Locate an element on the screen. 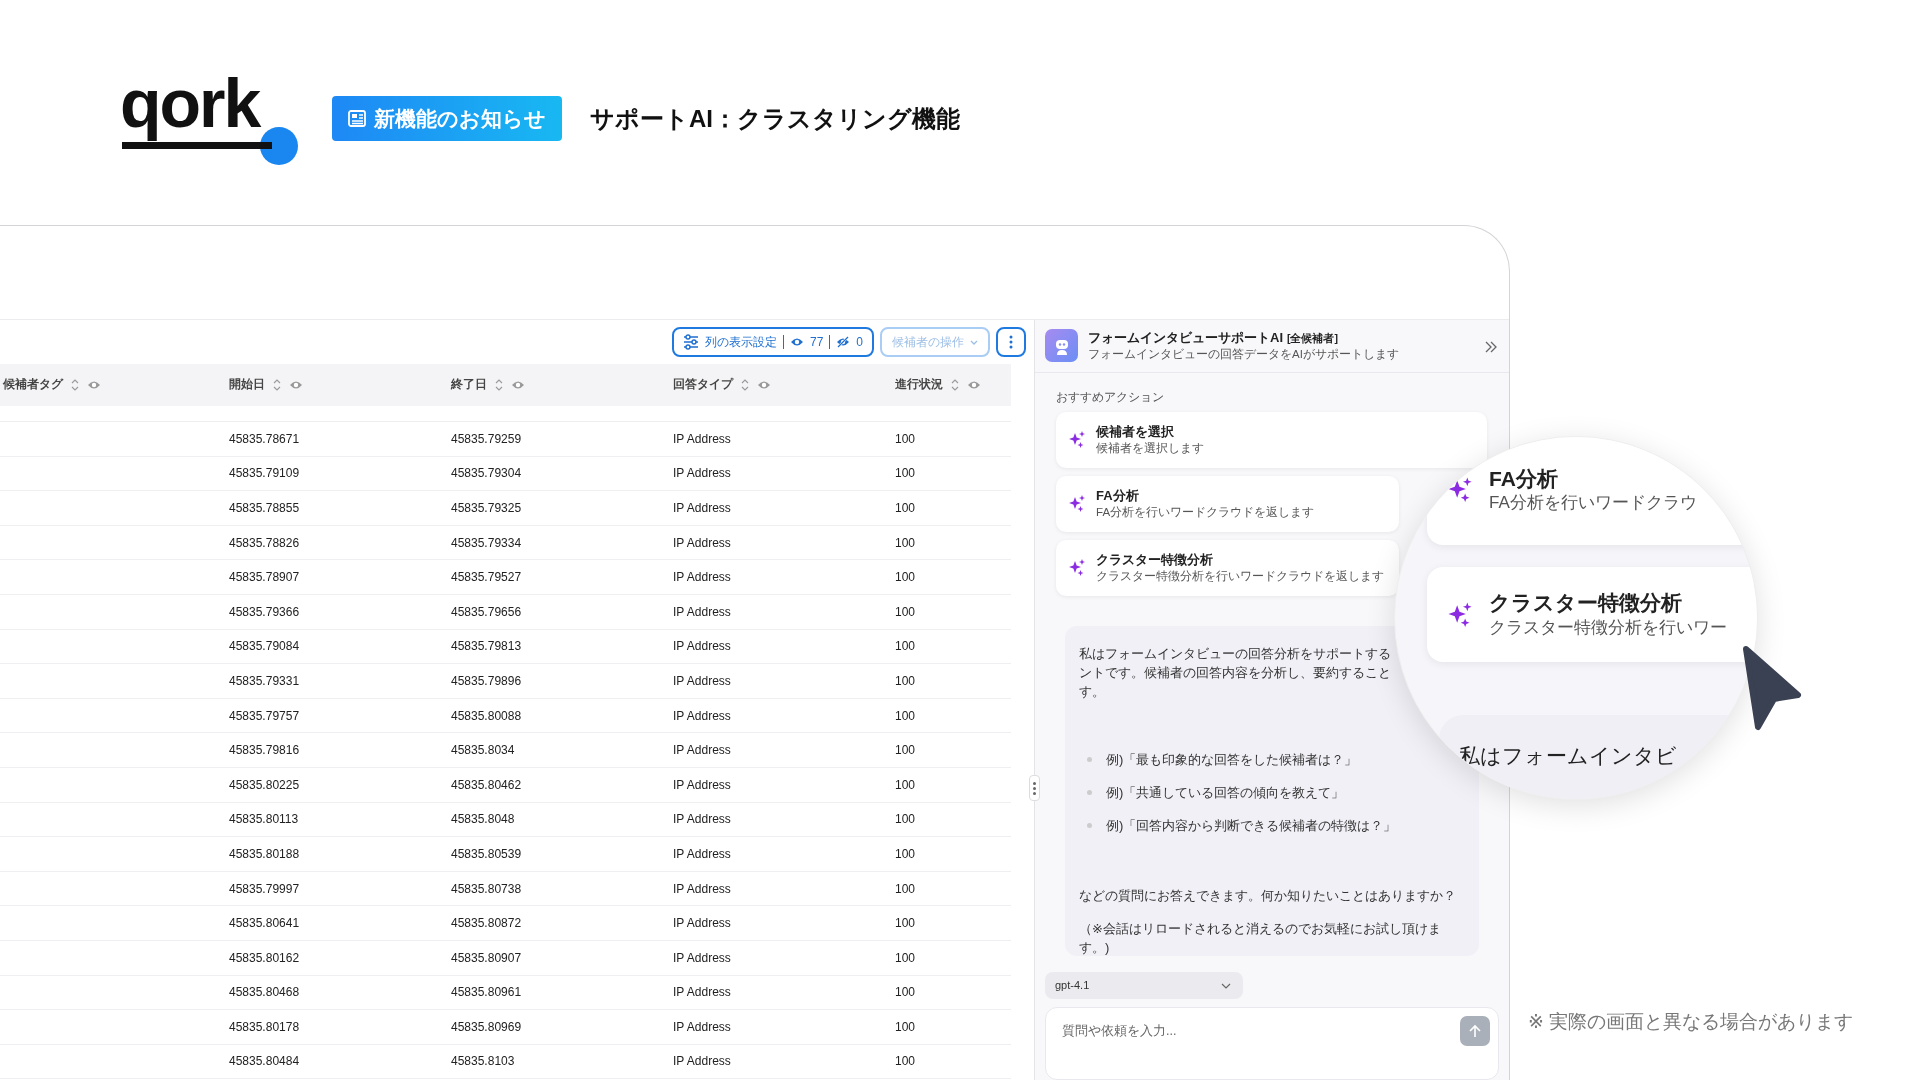  table-cell: 45835.79997 is located at coordinates (264, 888).